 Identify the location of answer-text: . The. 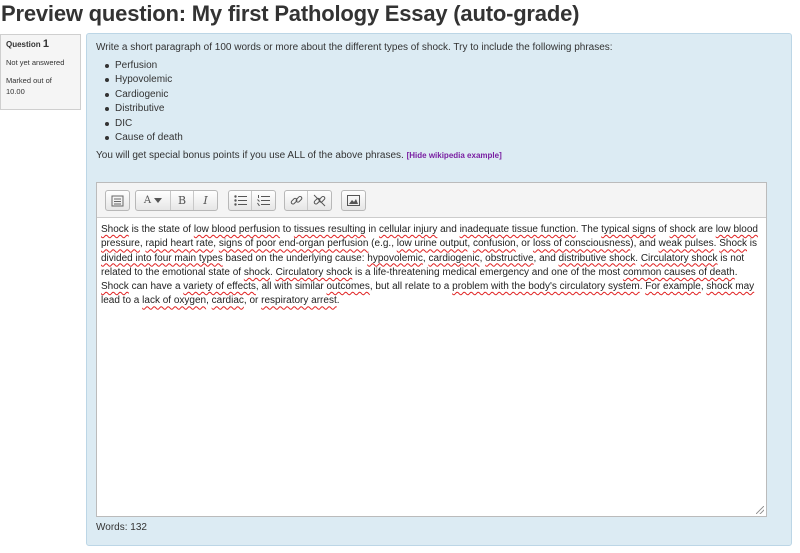
(588, 229).